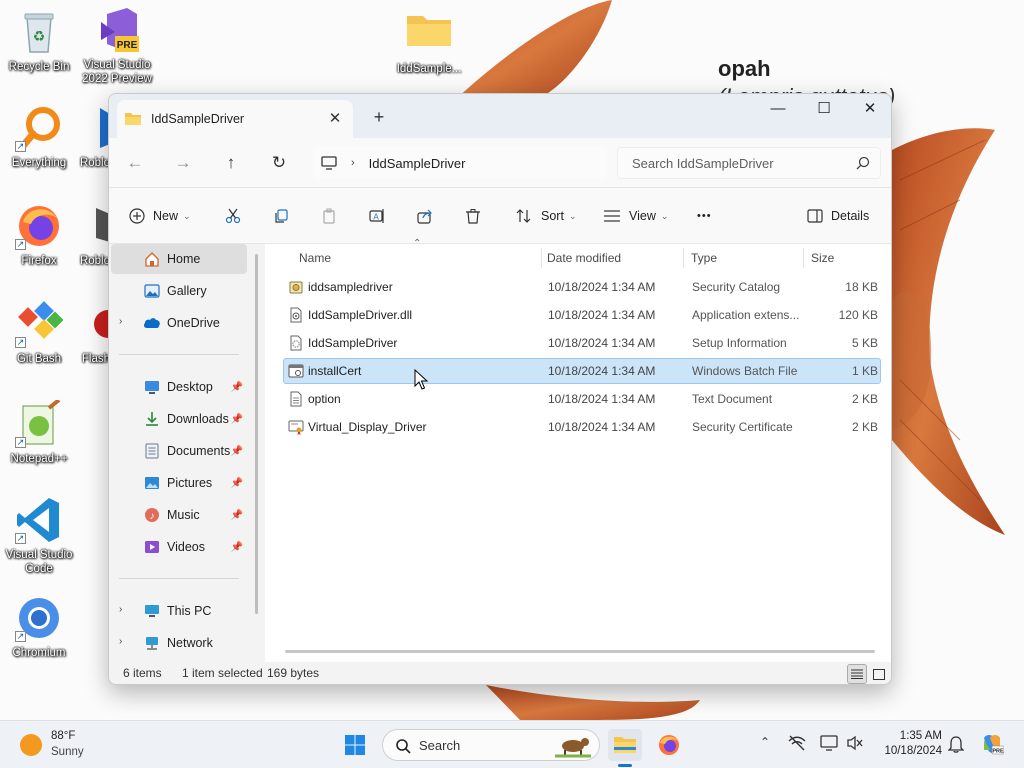 The width and height of the screenshot is (1024, 768). I want to click on copilot-icon: PRE, so click(992, 744).